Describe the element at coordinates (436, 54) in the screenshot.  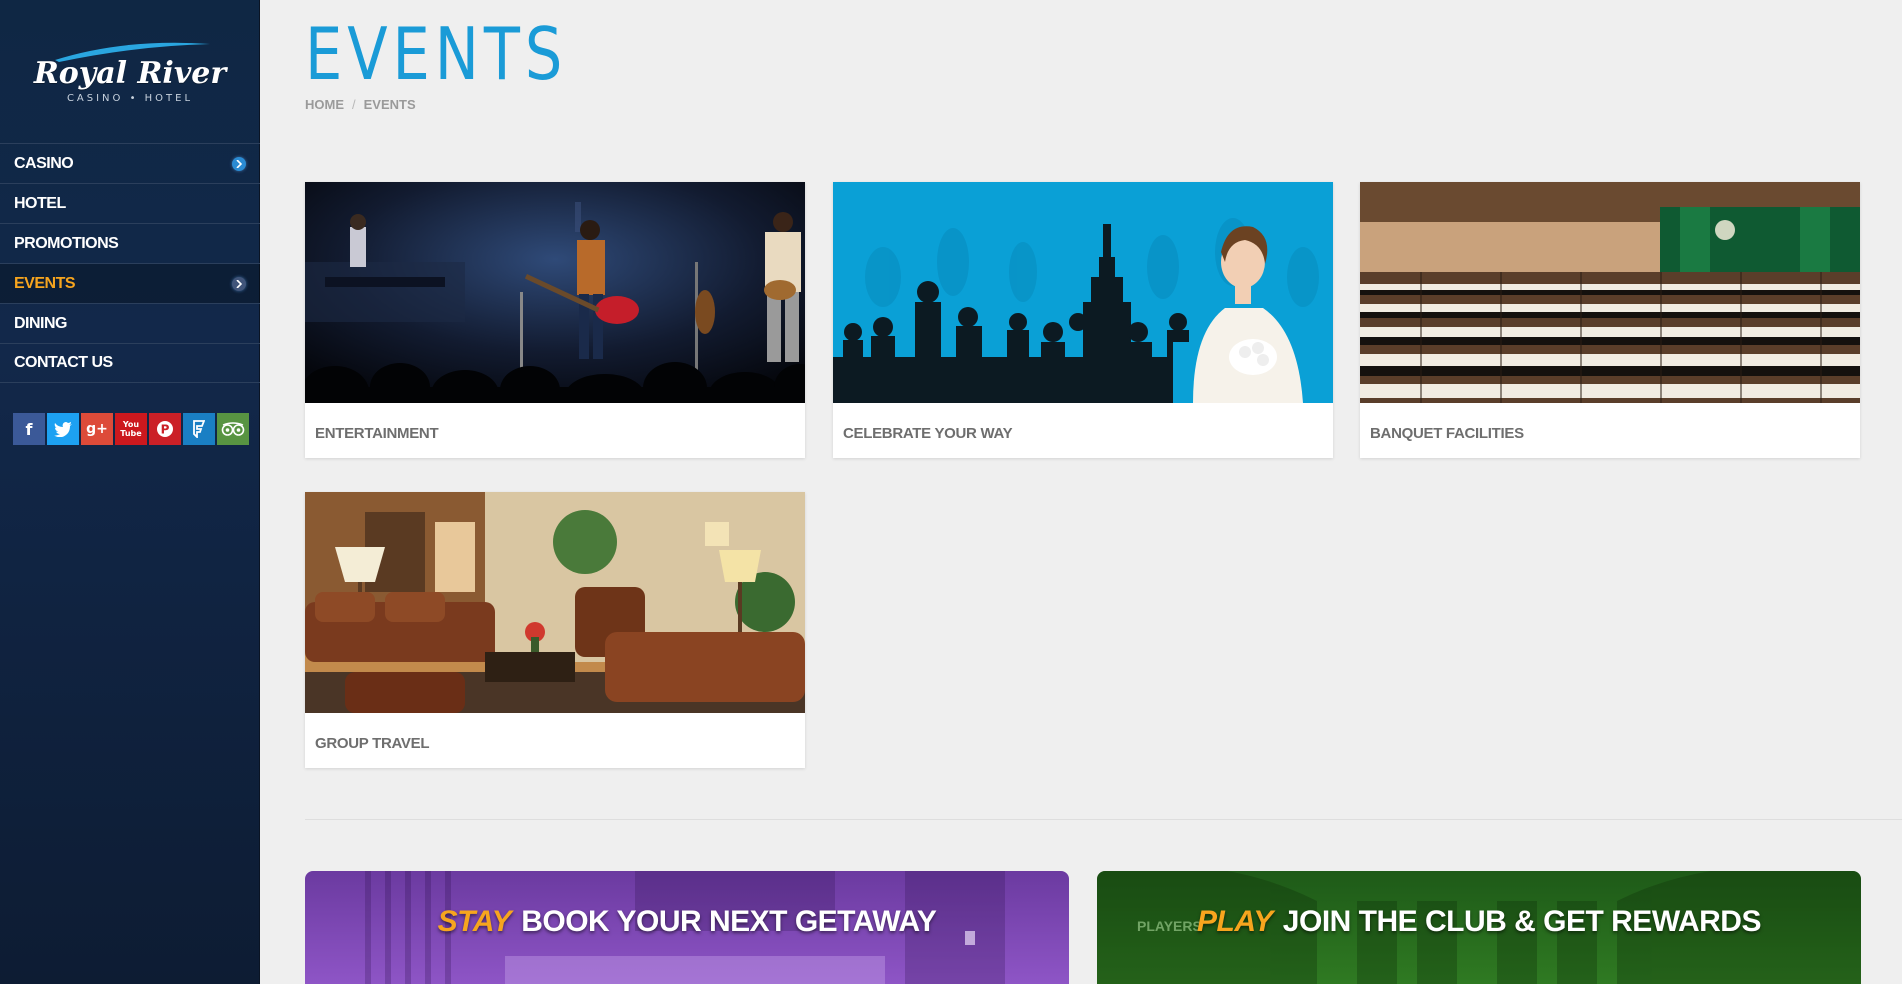
I see `page-title: EVENTS` at that location.